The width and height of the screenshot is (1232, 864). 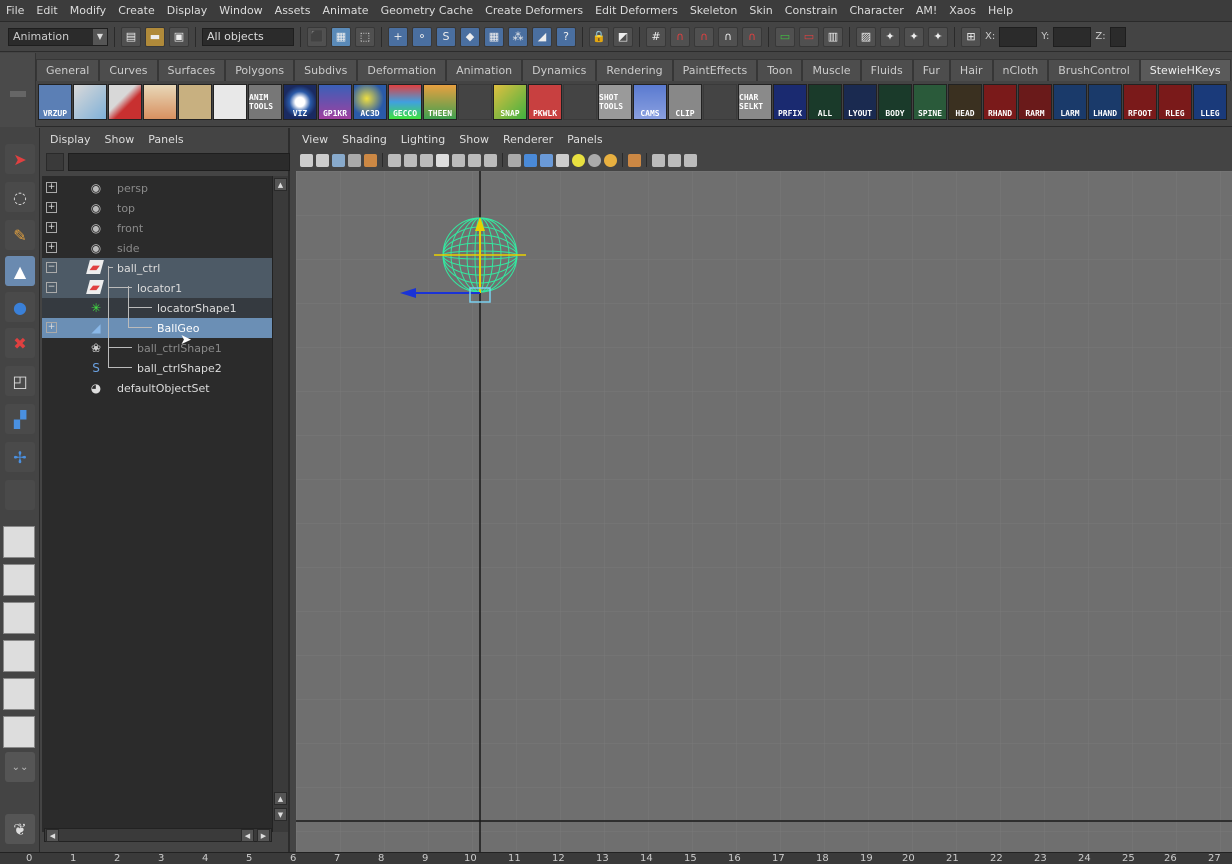 I want to click on shelf-button-prfix: PRFIX, so click(x=790, y=102).